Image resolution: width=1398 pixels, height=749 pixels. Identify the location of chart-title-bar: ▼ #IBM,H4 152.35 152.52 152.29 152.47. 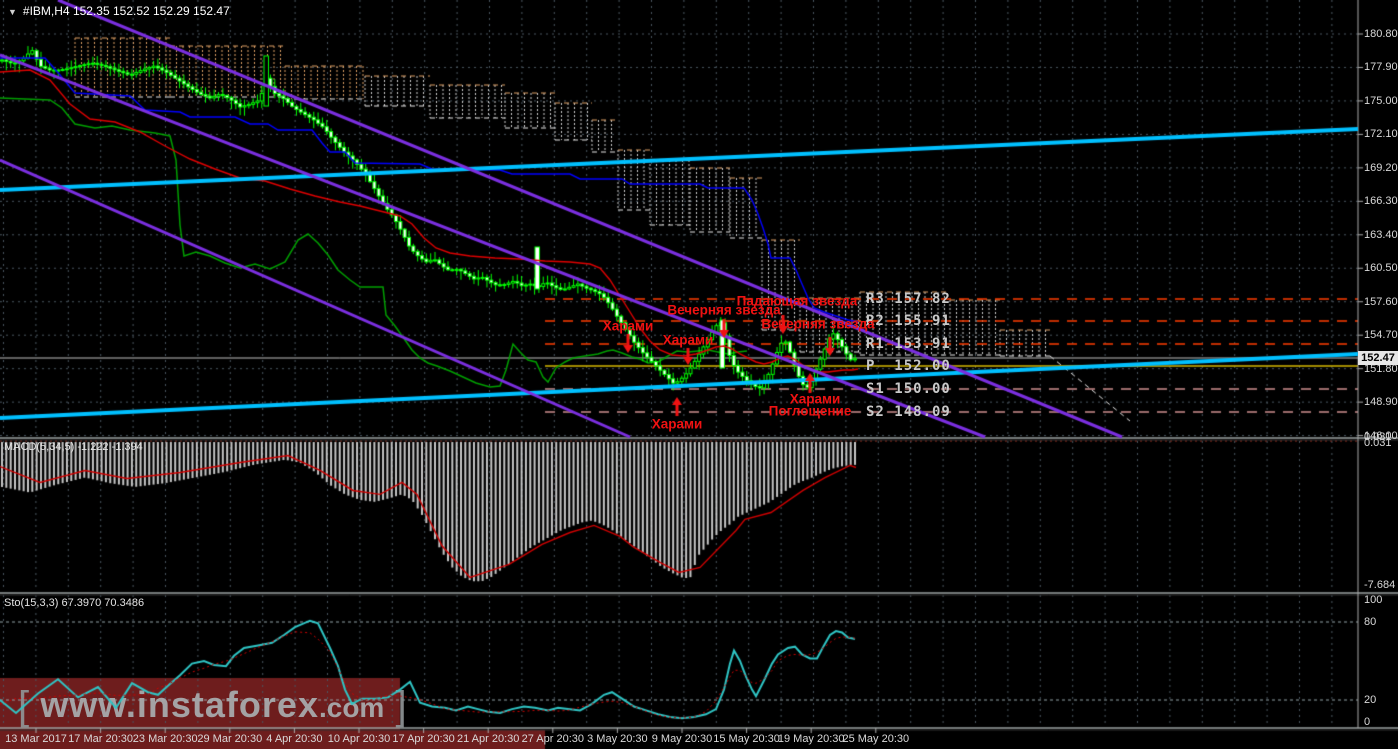
(119, 11).